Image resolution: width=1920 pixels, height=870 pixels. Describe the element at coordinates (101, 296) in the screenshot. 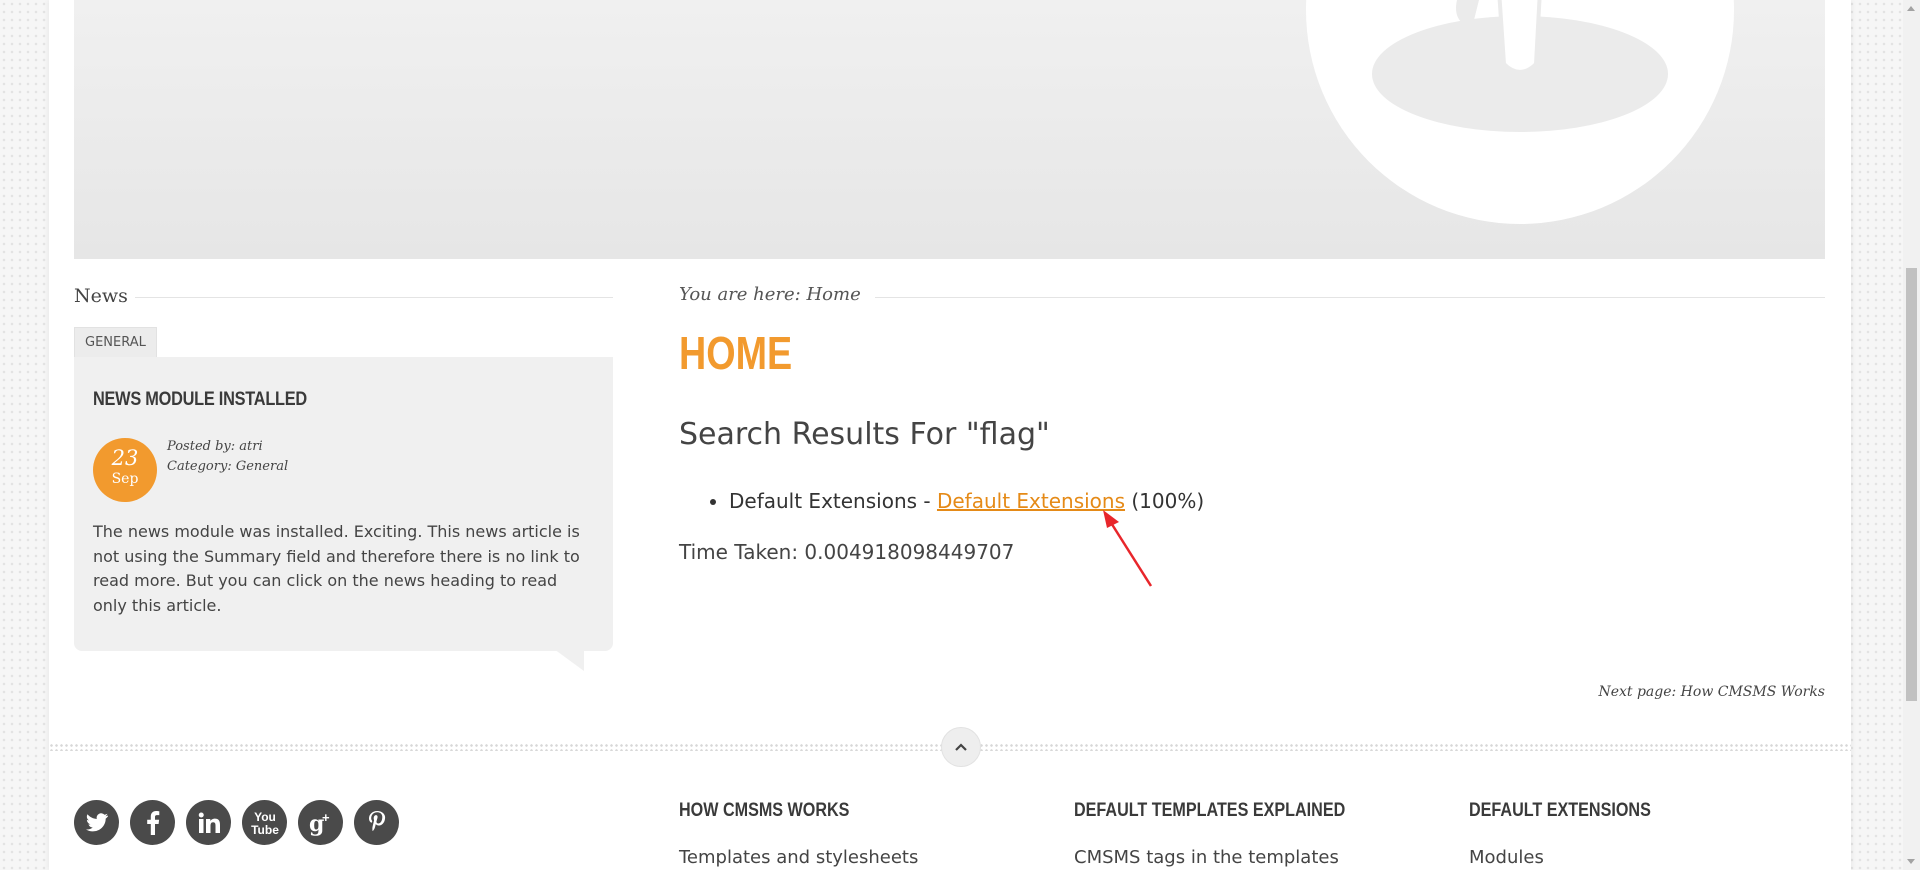

I see `sidebar-heading: News` at that location.